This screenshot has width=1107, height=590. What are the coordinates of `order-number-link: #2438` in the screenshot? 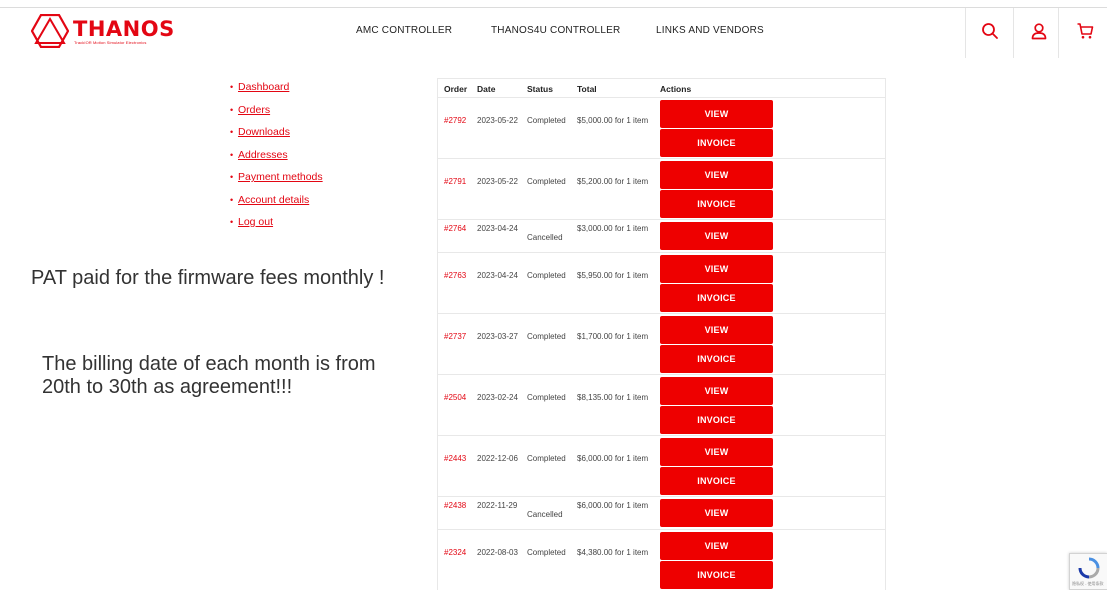 It's located at (457, 506).